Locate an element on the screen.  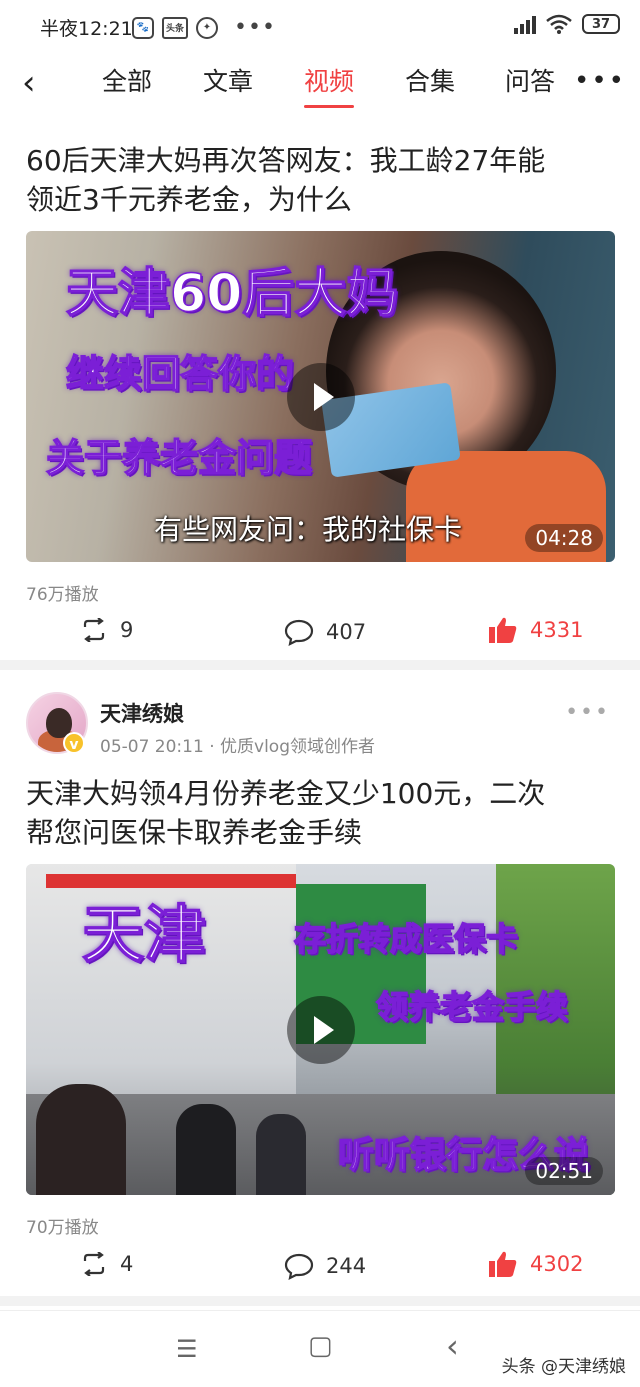
post-title: 天津大妈领4月份养老金又少100元，二次 帮您问医保卡取养老金手续 is located at coordinates (323, 813).